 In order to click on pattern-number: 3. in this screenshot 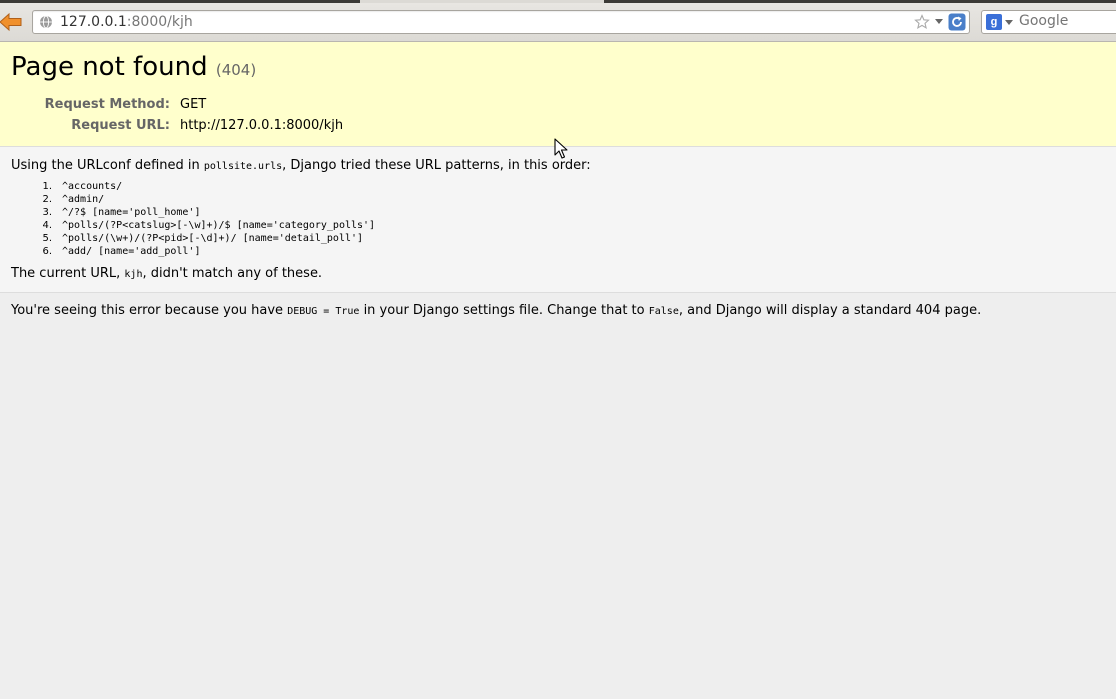, I will do `click(47, 212)`.